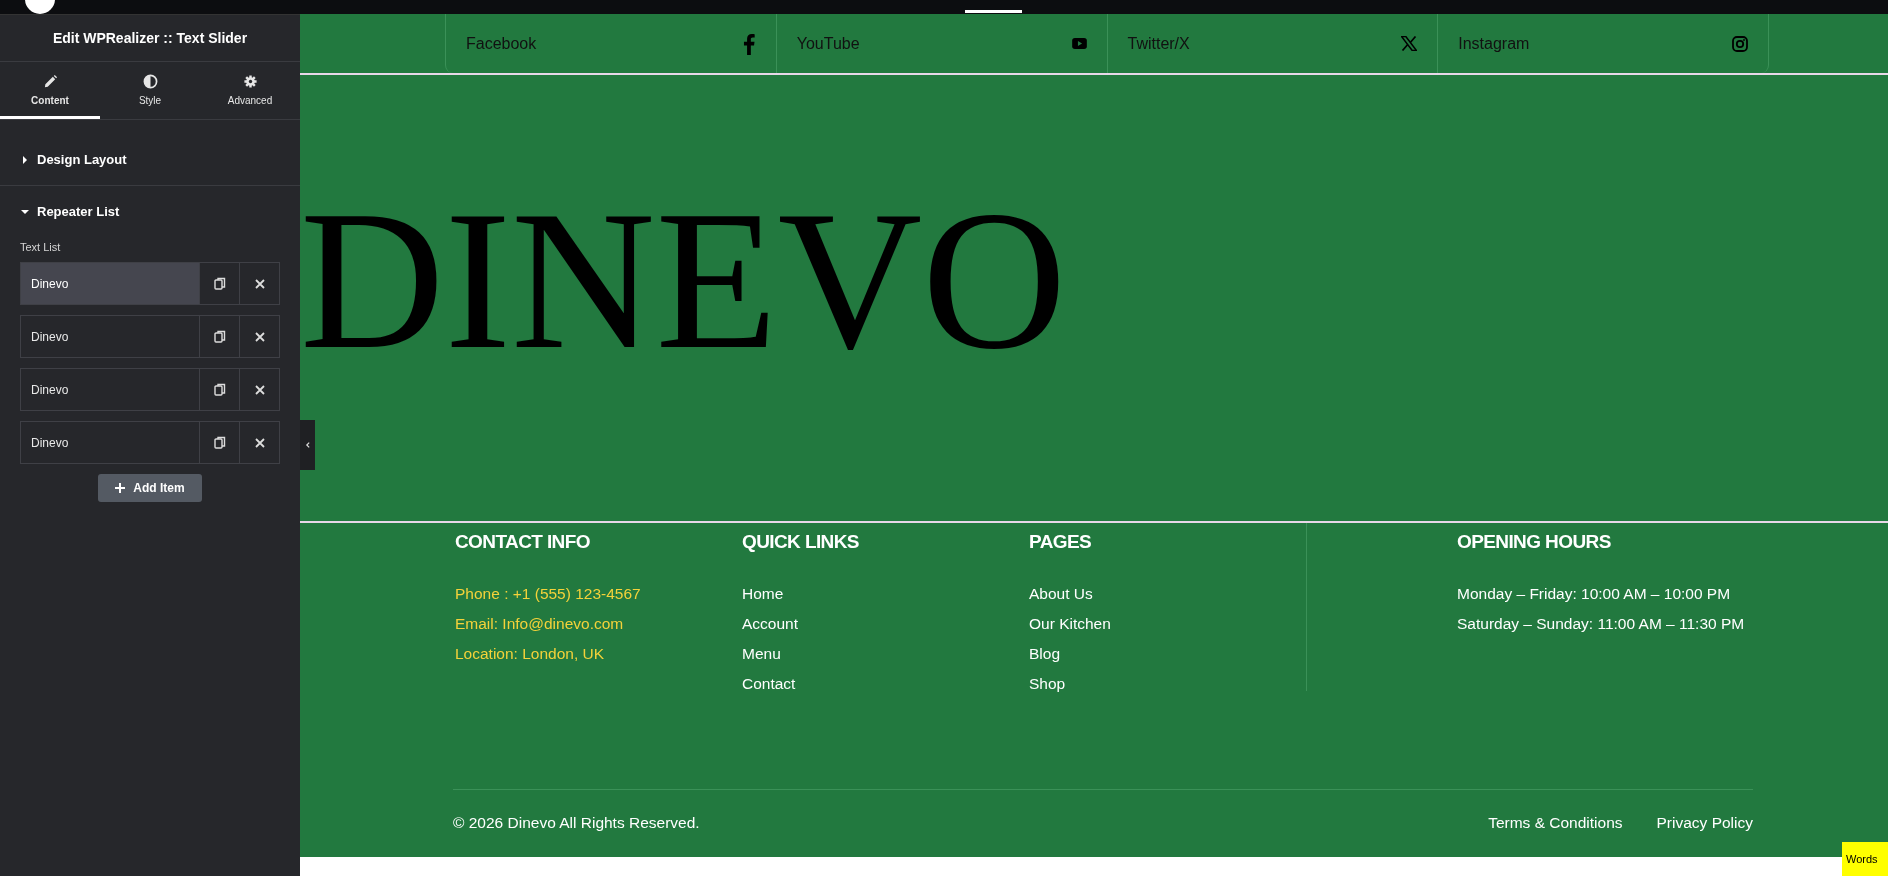  I want to click on x-icon, so click(1409, 43).